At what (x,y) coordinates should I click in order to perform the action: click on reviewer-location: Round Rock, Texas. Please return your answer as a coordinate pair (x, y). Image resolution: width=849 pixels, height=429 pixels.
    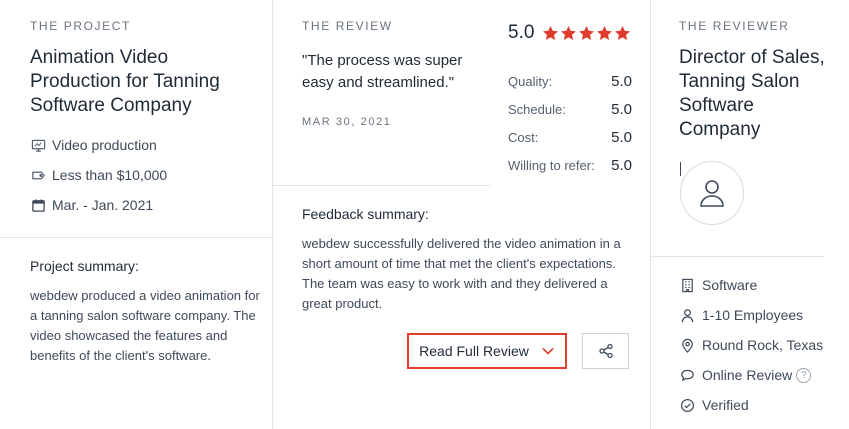
    Looking at the image, I should click on (751, 345).